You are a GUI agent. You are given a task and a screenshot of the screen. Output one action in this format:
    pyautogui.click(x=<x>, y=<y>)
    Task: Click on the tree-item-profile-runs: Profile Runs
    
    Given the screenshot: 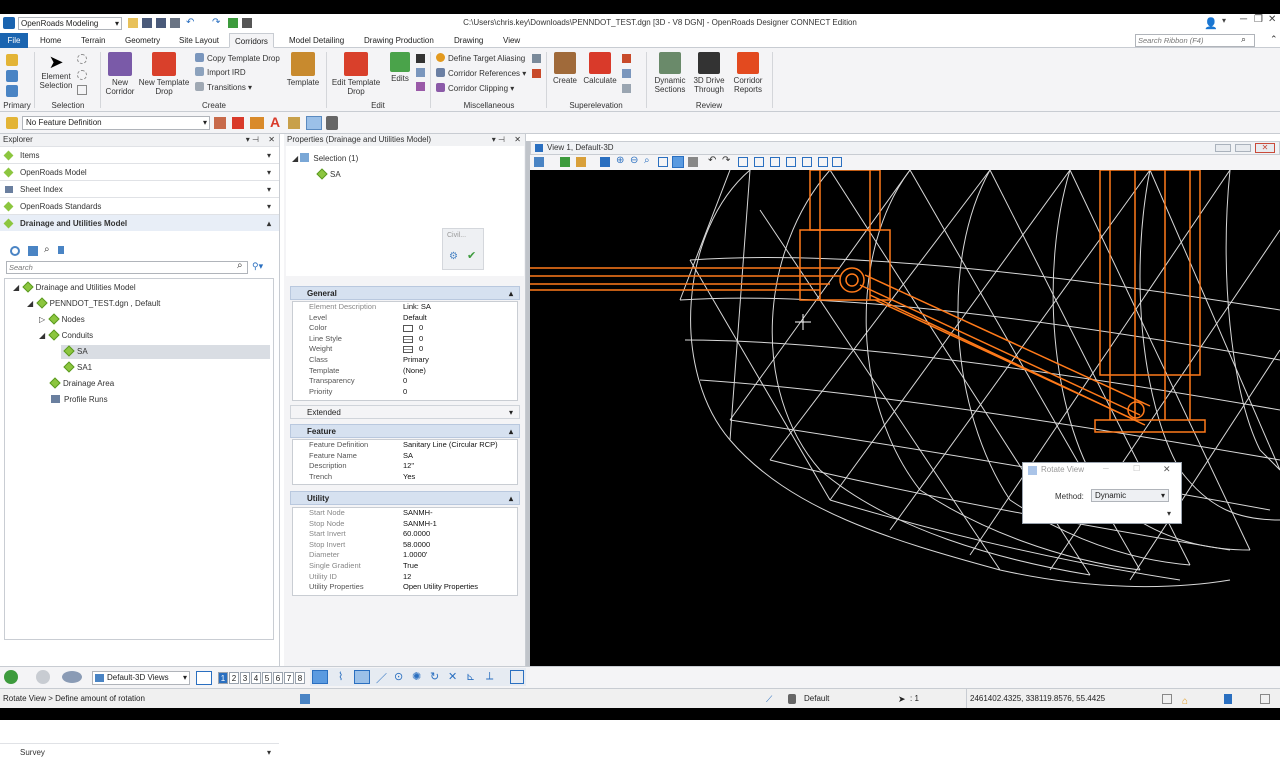 What is the action you would take?
    pyautogui.click(x=79, y=400)
    